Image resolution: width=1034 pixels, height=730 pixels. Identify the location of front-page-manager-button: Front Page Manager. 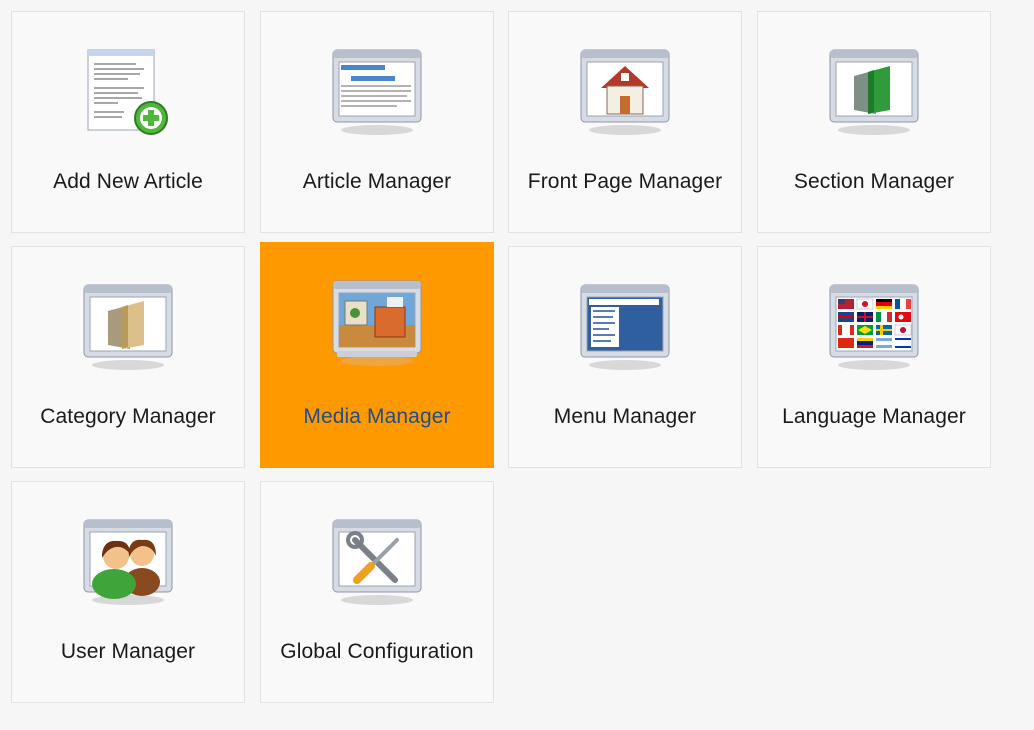
(625, 122).